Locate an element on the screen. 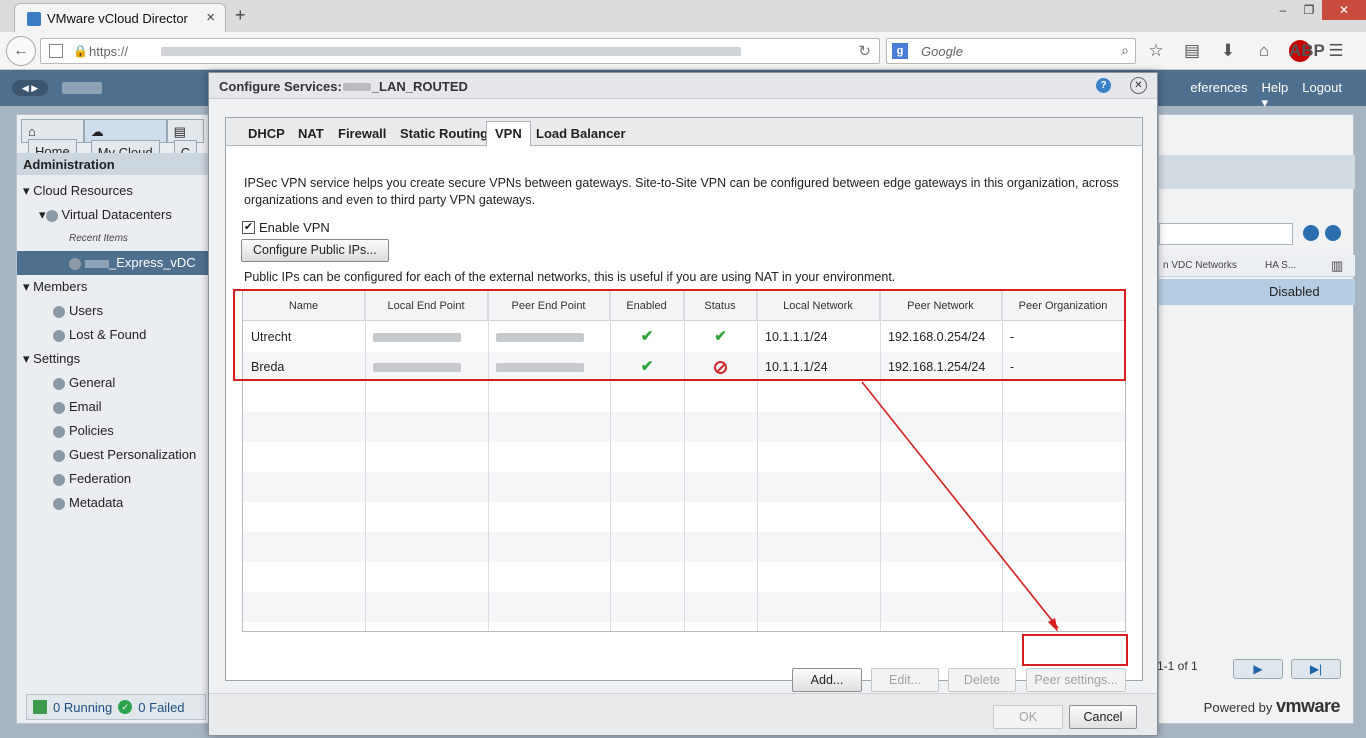 The image size is (1366, 738). tab-load-balancer: Load Balancer is located at coordinates (581, 133).